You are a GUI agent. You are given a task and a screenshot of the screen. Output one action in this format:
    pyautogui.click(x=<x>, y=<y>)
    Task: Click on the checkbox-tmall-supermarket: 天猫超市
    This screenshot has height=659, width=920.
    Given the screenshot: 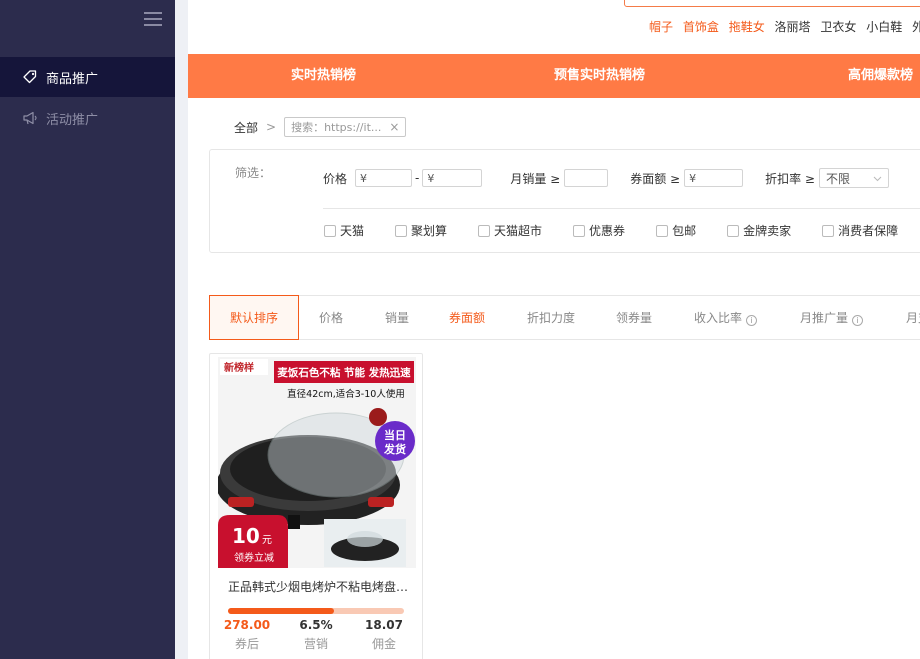 What is the action you would take?
    pyautogui.click(x=510, y=230)
    